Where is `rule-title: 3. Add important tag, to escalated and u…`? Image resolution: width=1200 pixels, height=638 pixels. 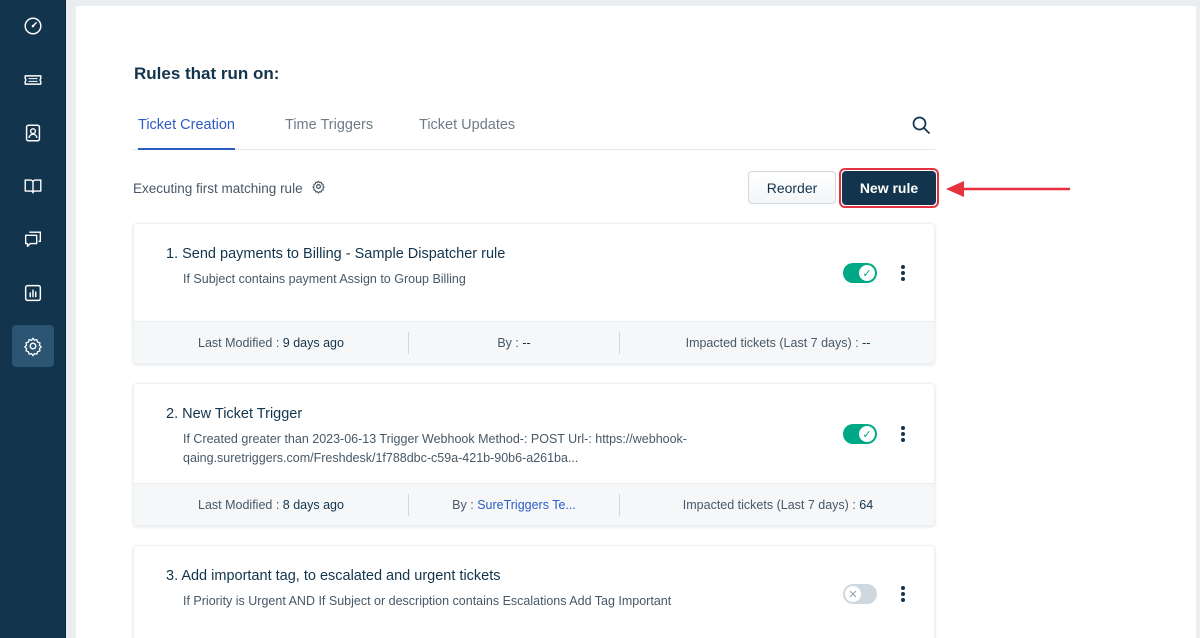
rule-title: 3. Add important tag, to escalated and u… is located at coordinates (333, 576).